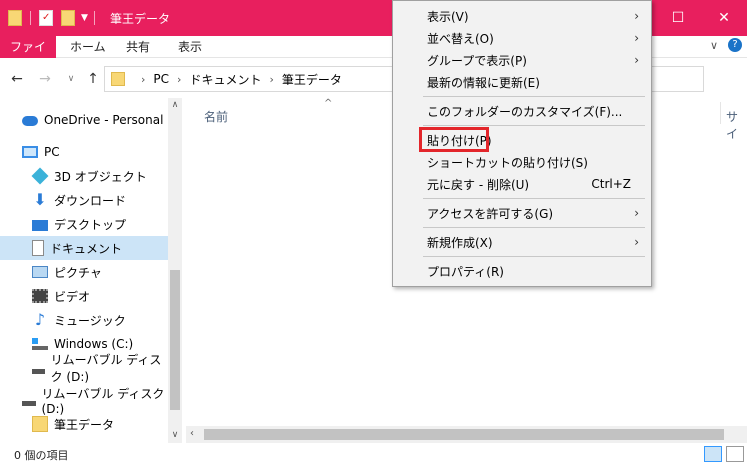 Image resolution: width=747 pixels, height=465 pixels. What do you see at coordinates (38, 248) in the screenshot?
I see `document-icon` at bounding box center [38, 248].